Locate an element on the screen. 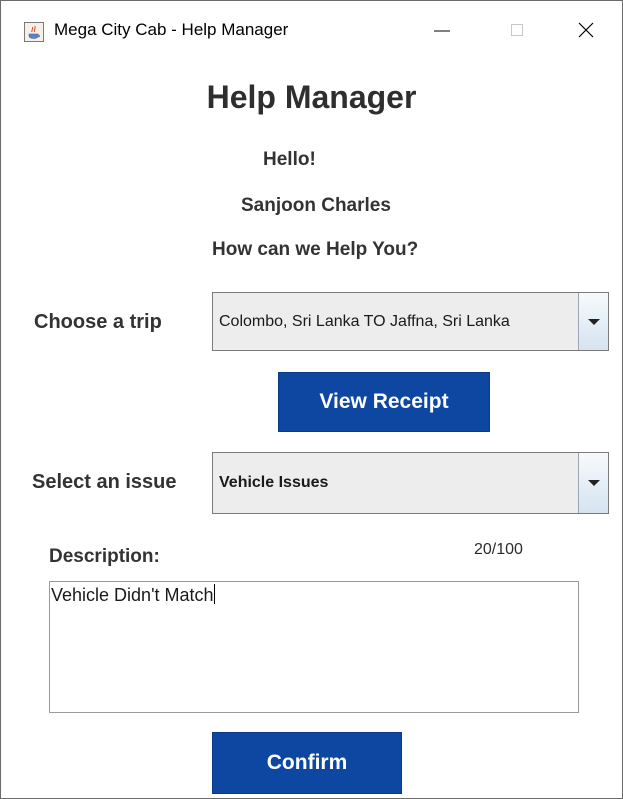 This screenshot has height=799, width=623. description-textarea: Vehicle Didn't Match is located at coordinates (314, 647).